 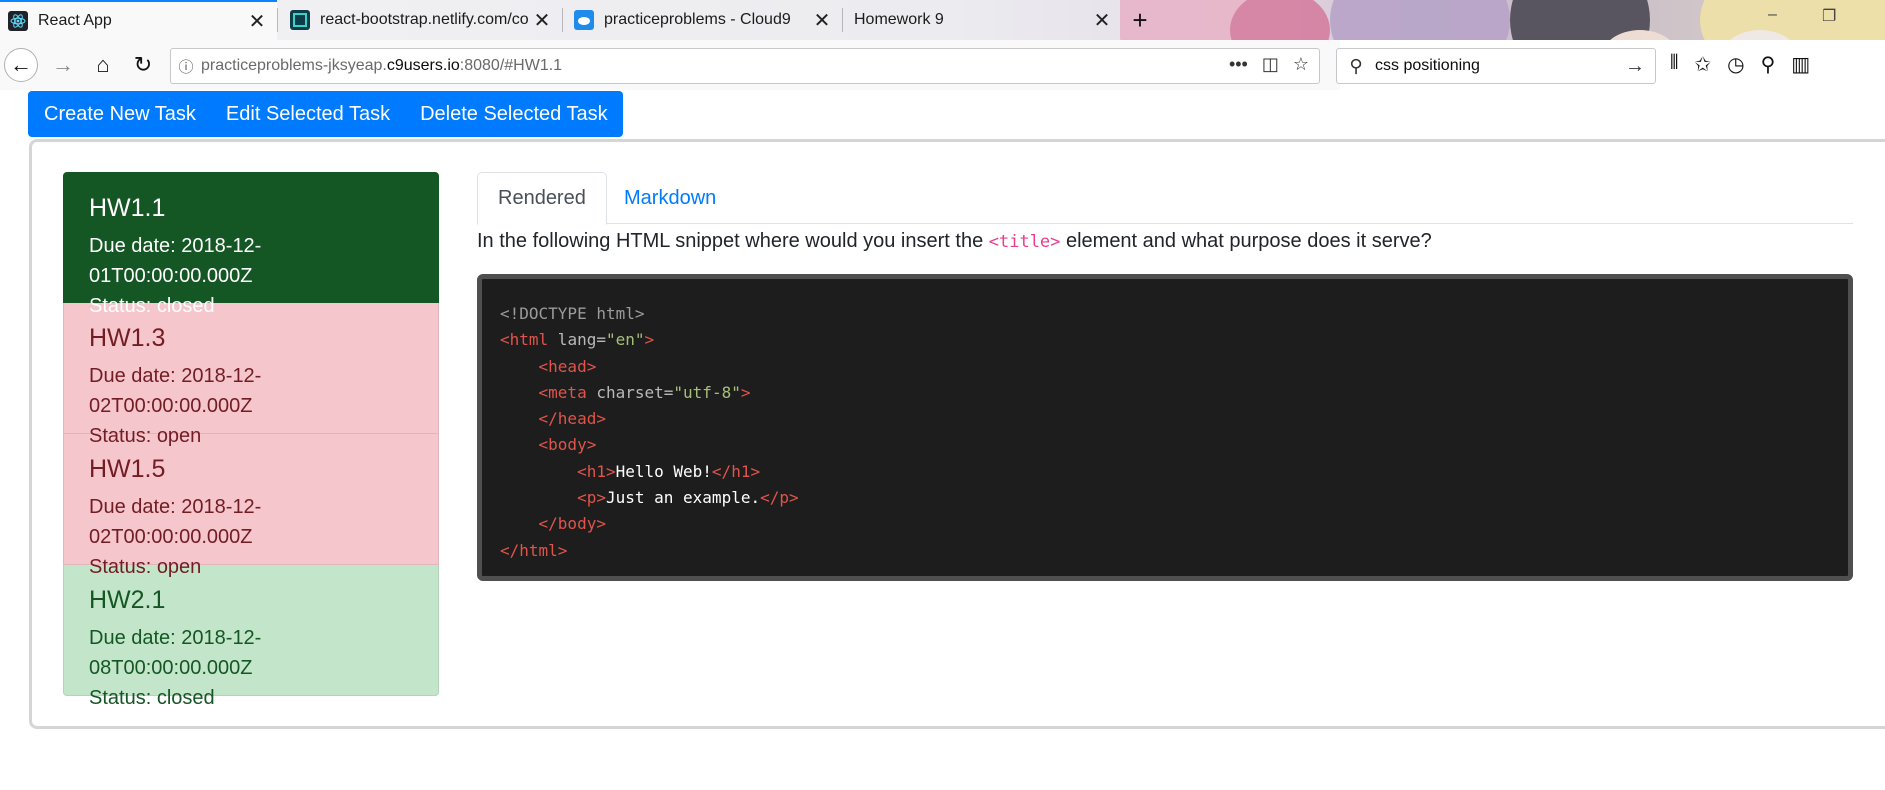 I want to click on url-prefix: practiceproblems-jksyeap., so click(x=294, y=65).